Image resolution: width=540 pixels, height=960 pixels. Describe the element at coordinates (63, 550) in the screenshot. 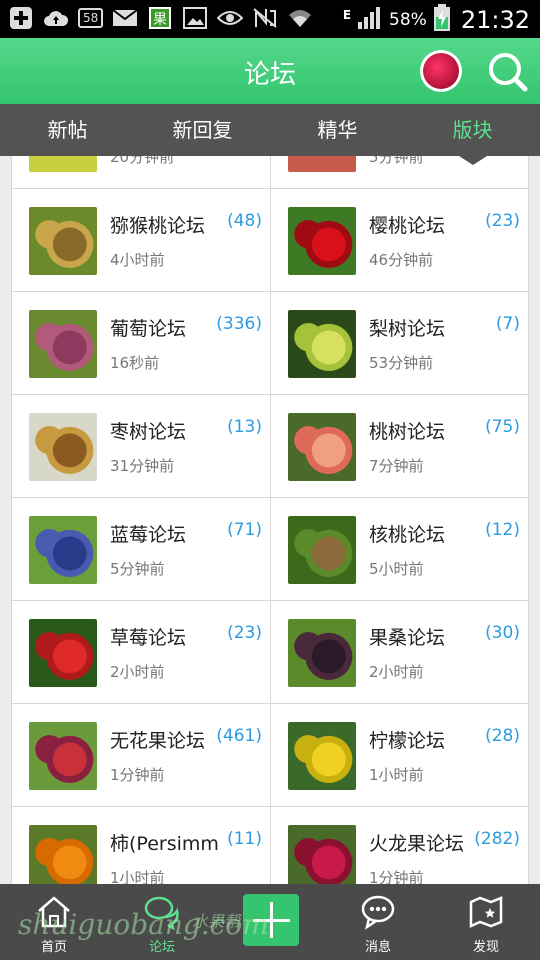

I see `blueberry-thumbnail` at that location.